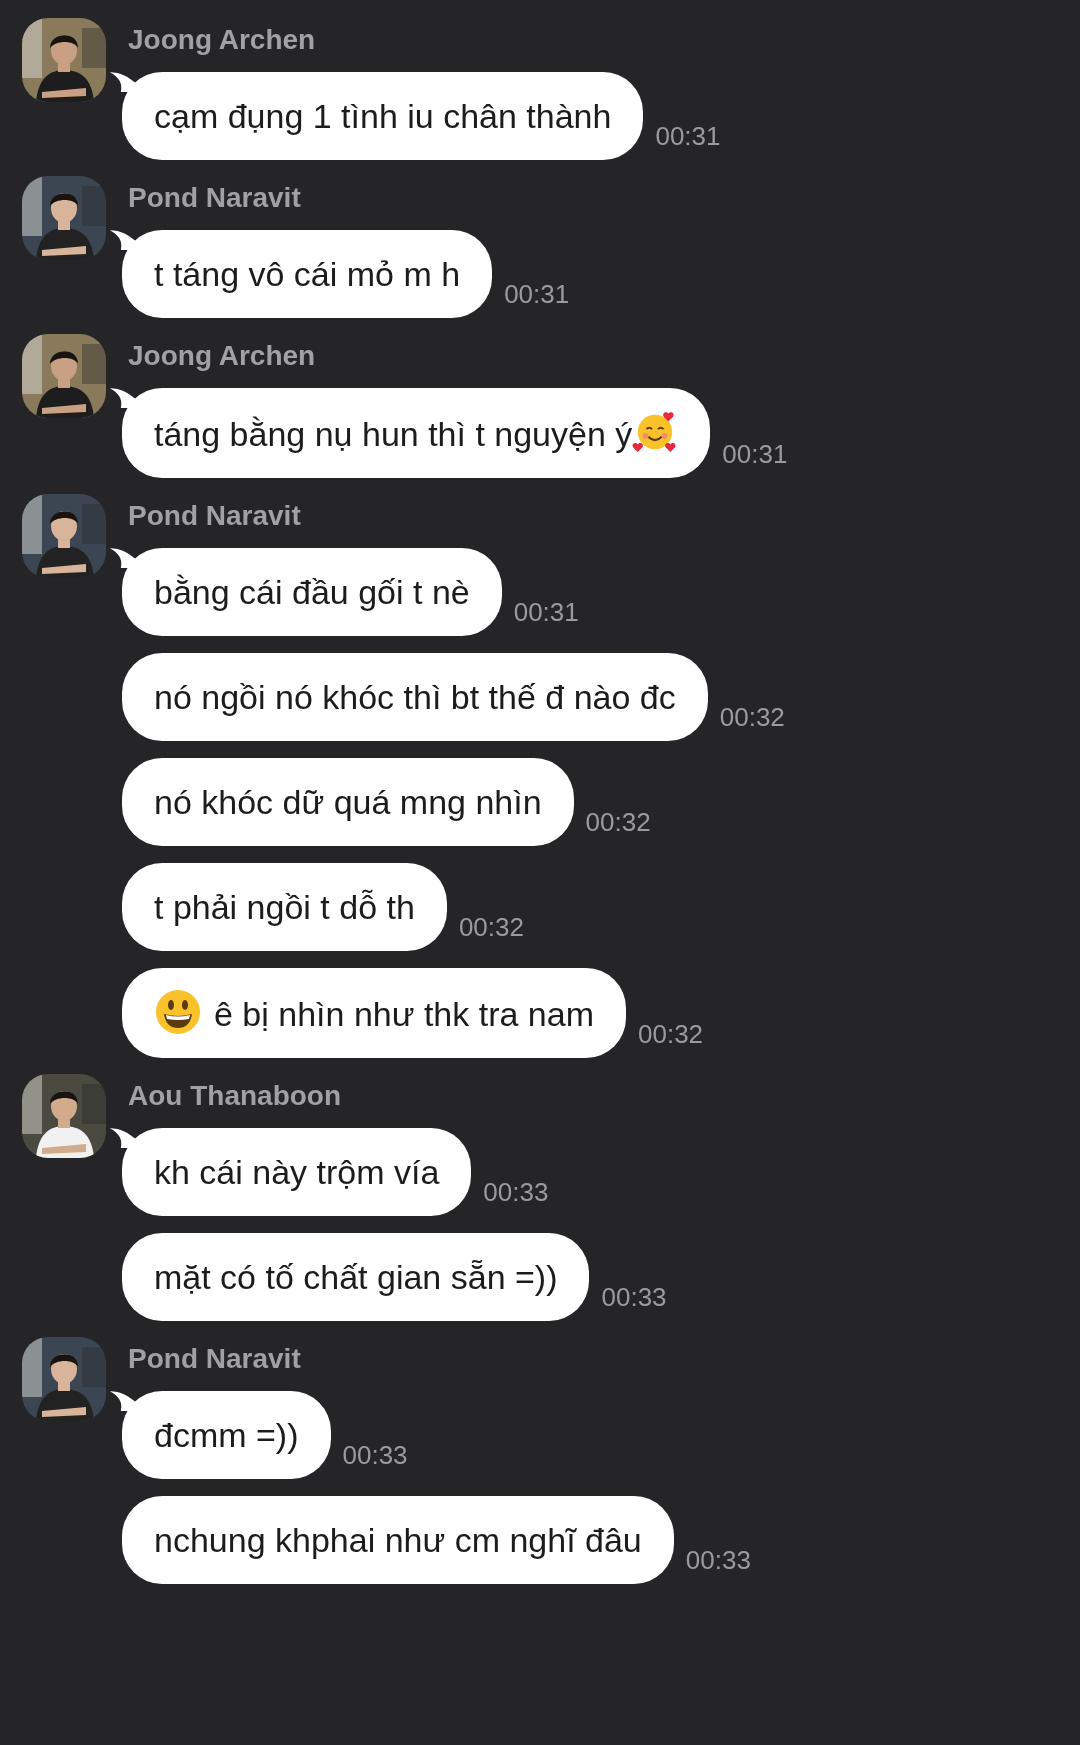 This screenshot has height=1745, width=1080. I want to click on message-bubble: mặt có tố chất gian sẵn =)), so click(356, 1277).